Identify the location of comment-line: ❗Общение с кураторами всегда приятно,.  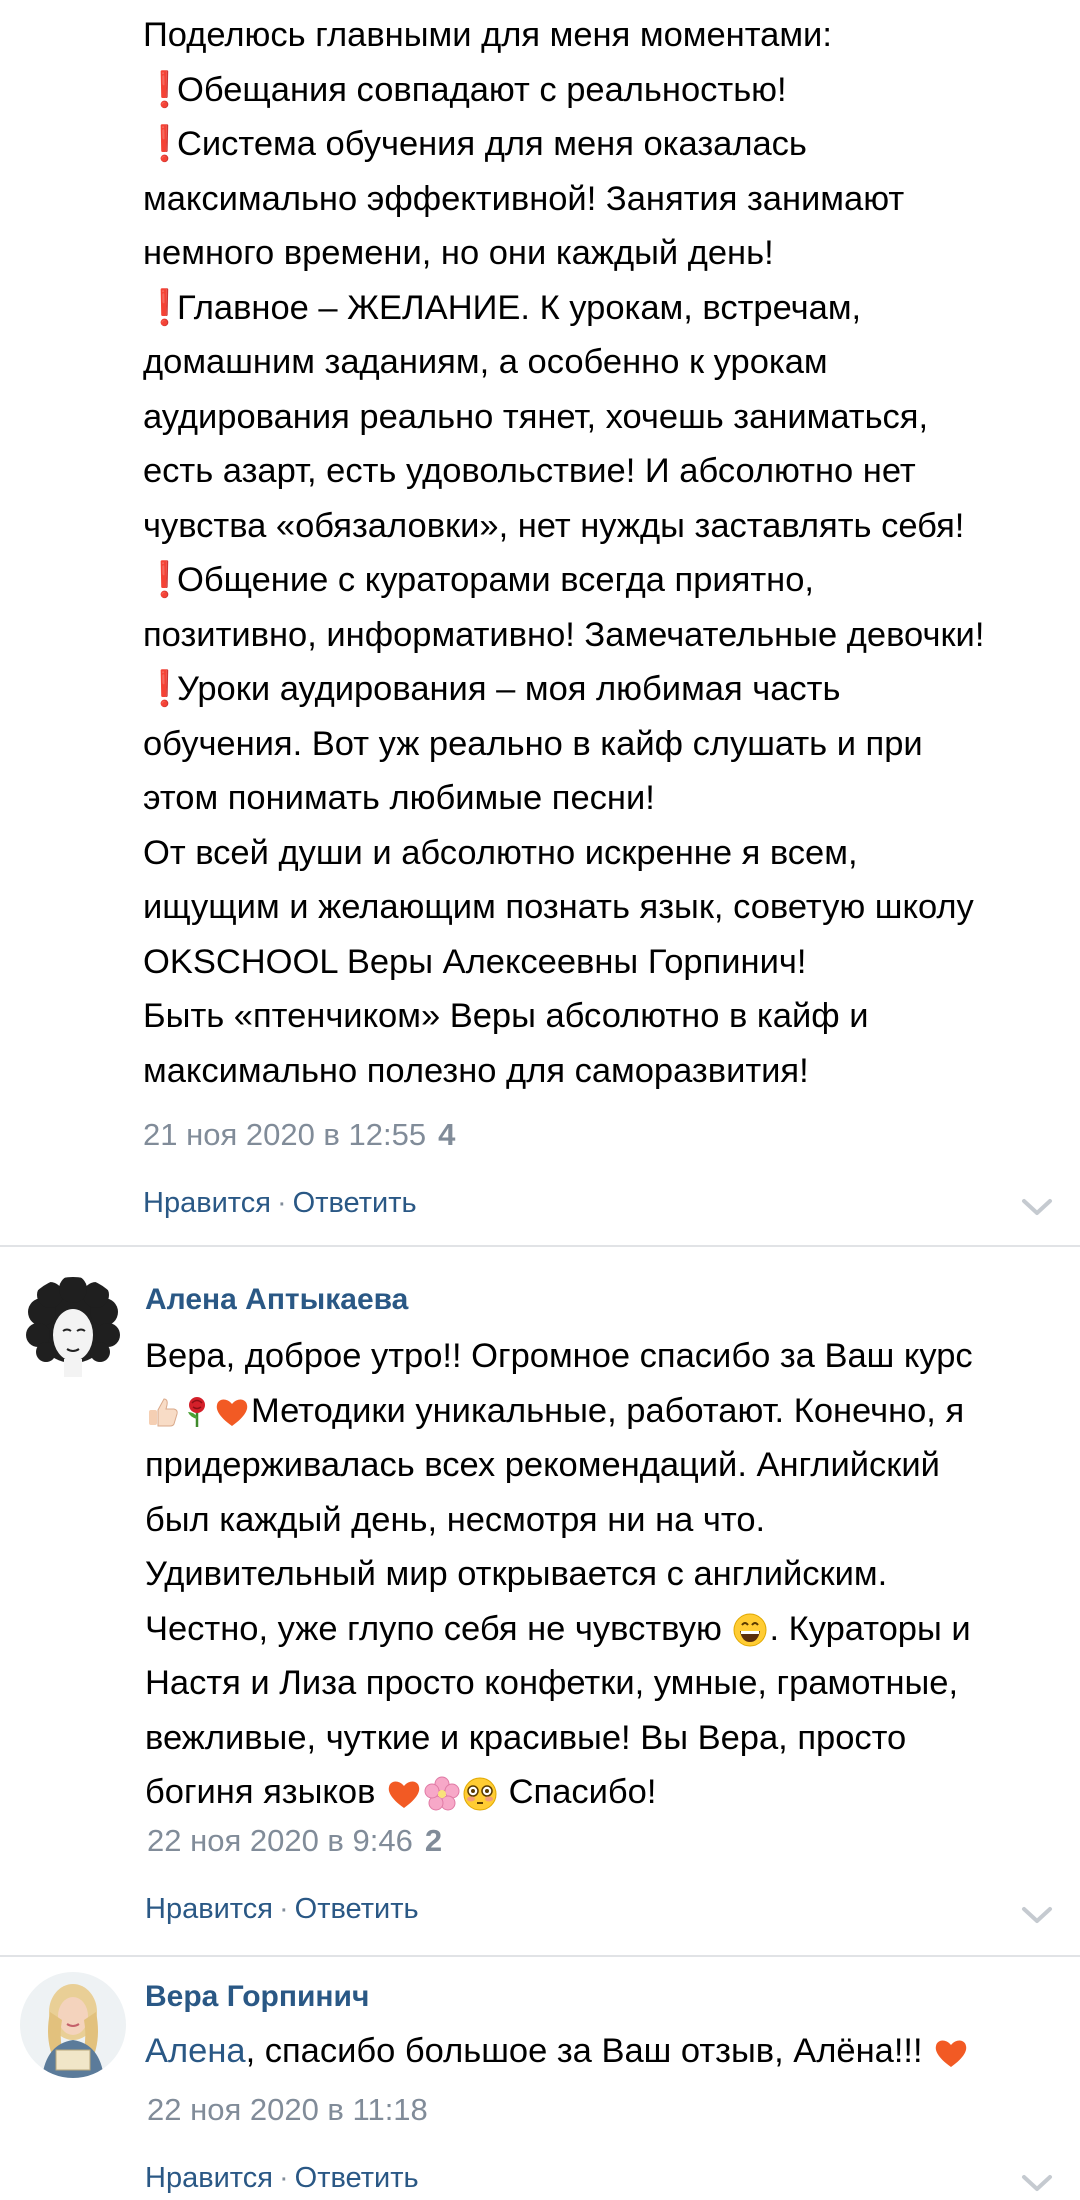
(608, 580).